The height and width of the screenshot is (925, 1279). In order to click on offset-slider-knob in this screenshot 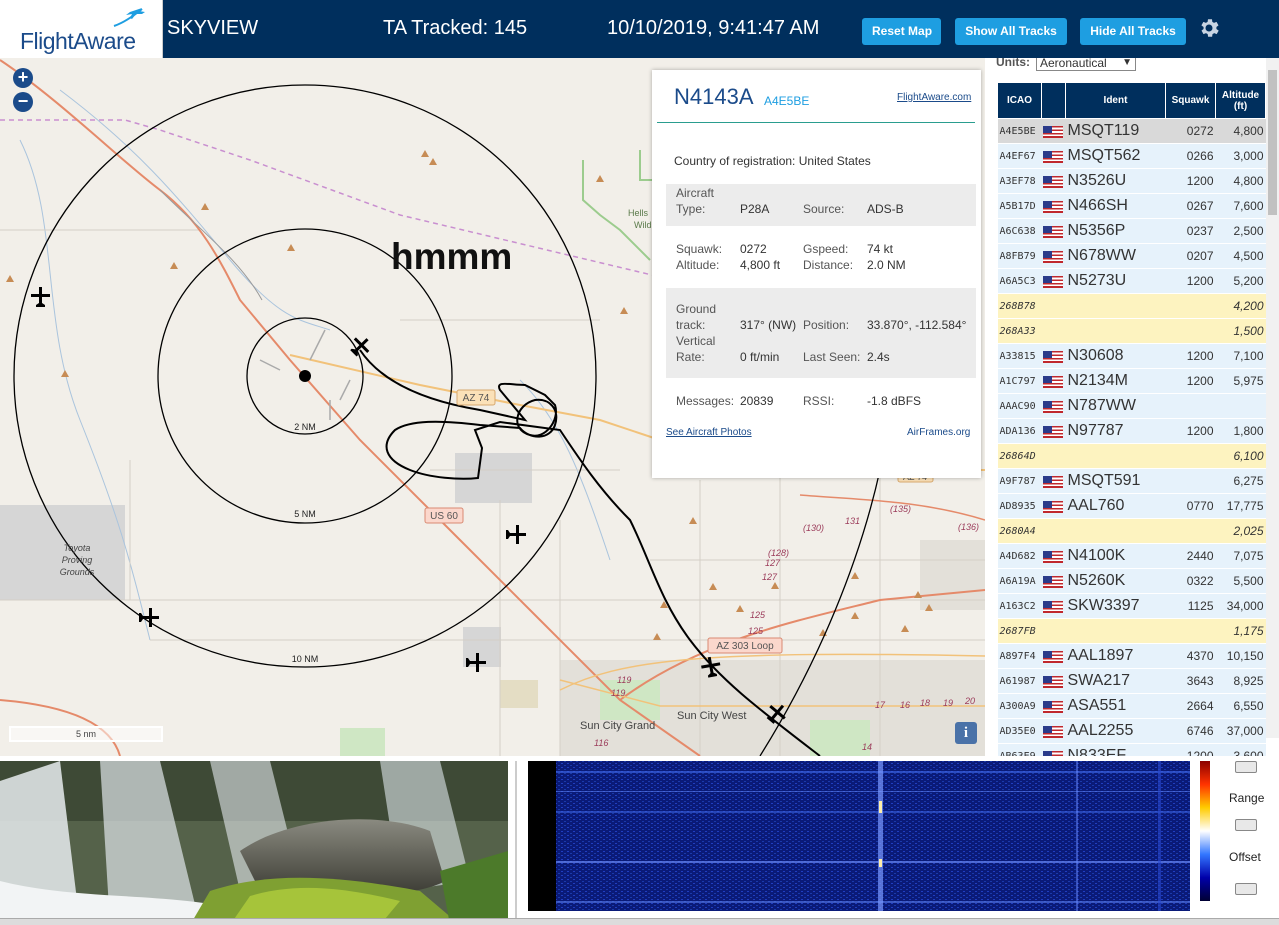, I will do `click(1246, 889)`.